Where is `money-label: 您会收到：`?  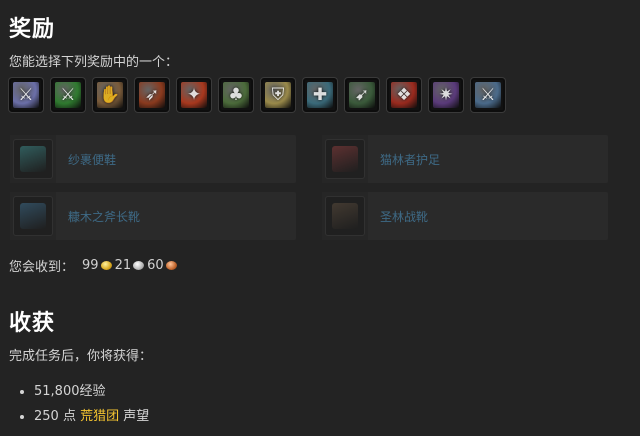
money-label: 您会收到： is located at coordinates (42, 267).